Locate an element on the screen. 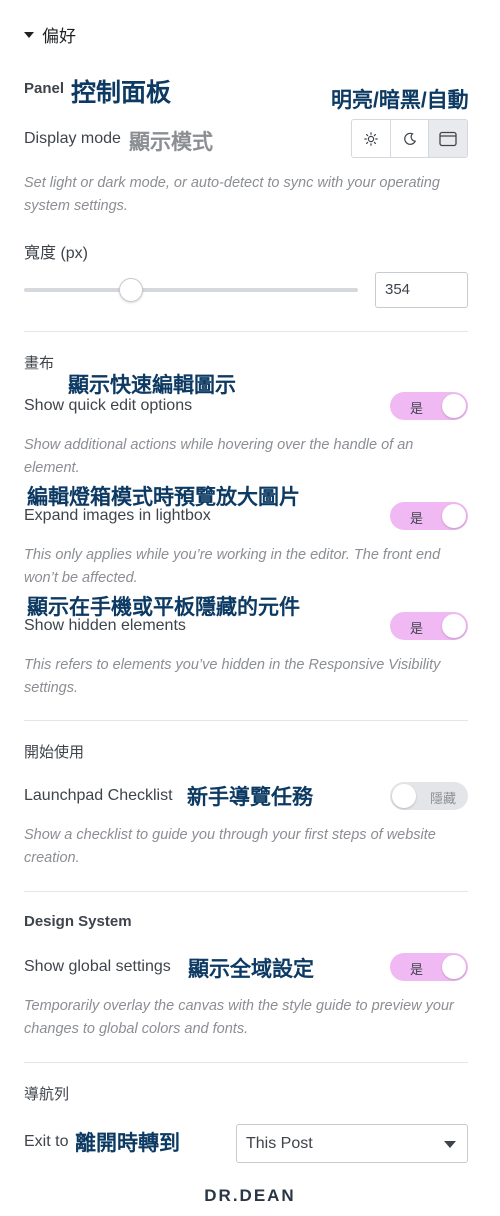 This screenshot has width=500, height=1216. launchpad-label: Launchpad Checklist is located at coordinates (98, 795).